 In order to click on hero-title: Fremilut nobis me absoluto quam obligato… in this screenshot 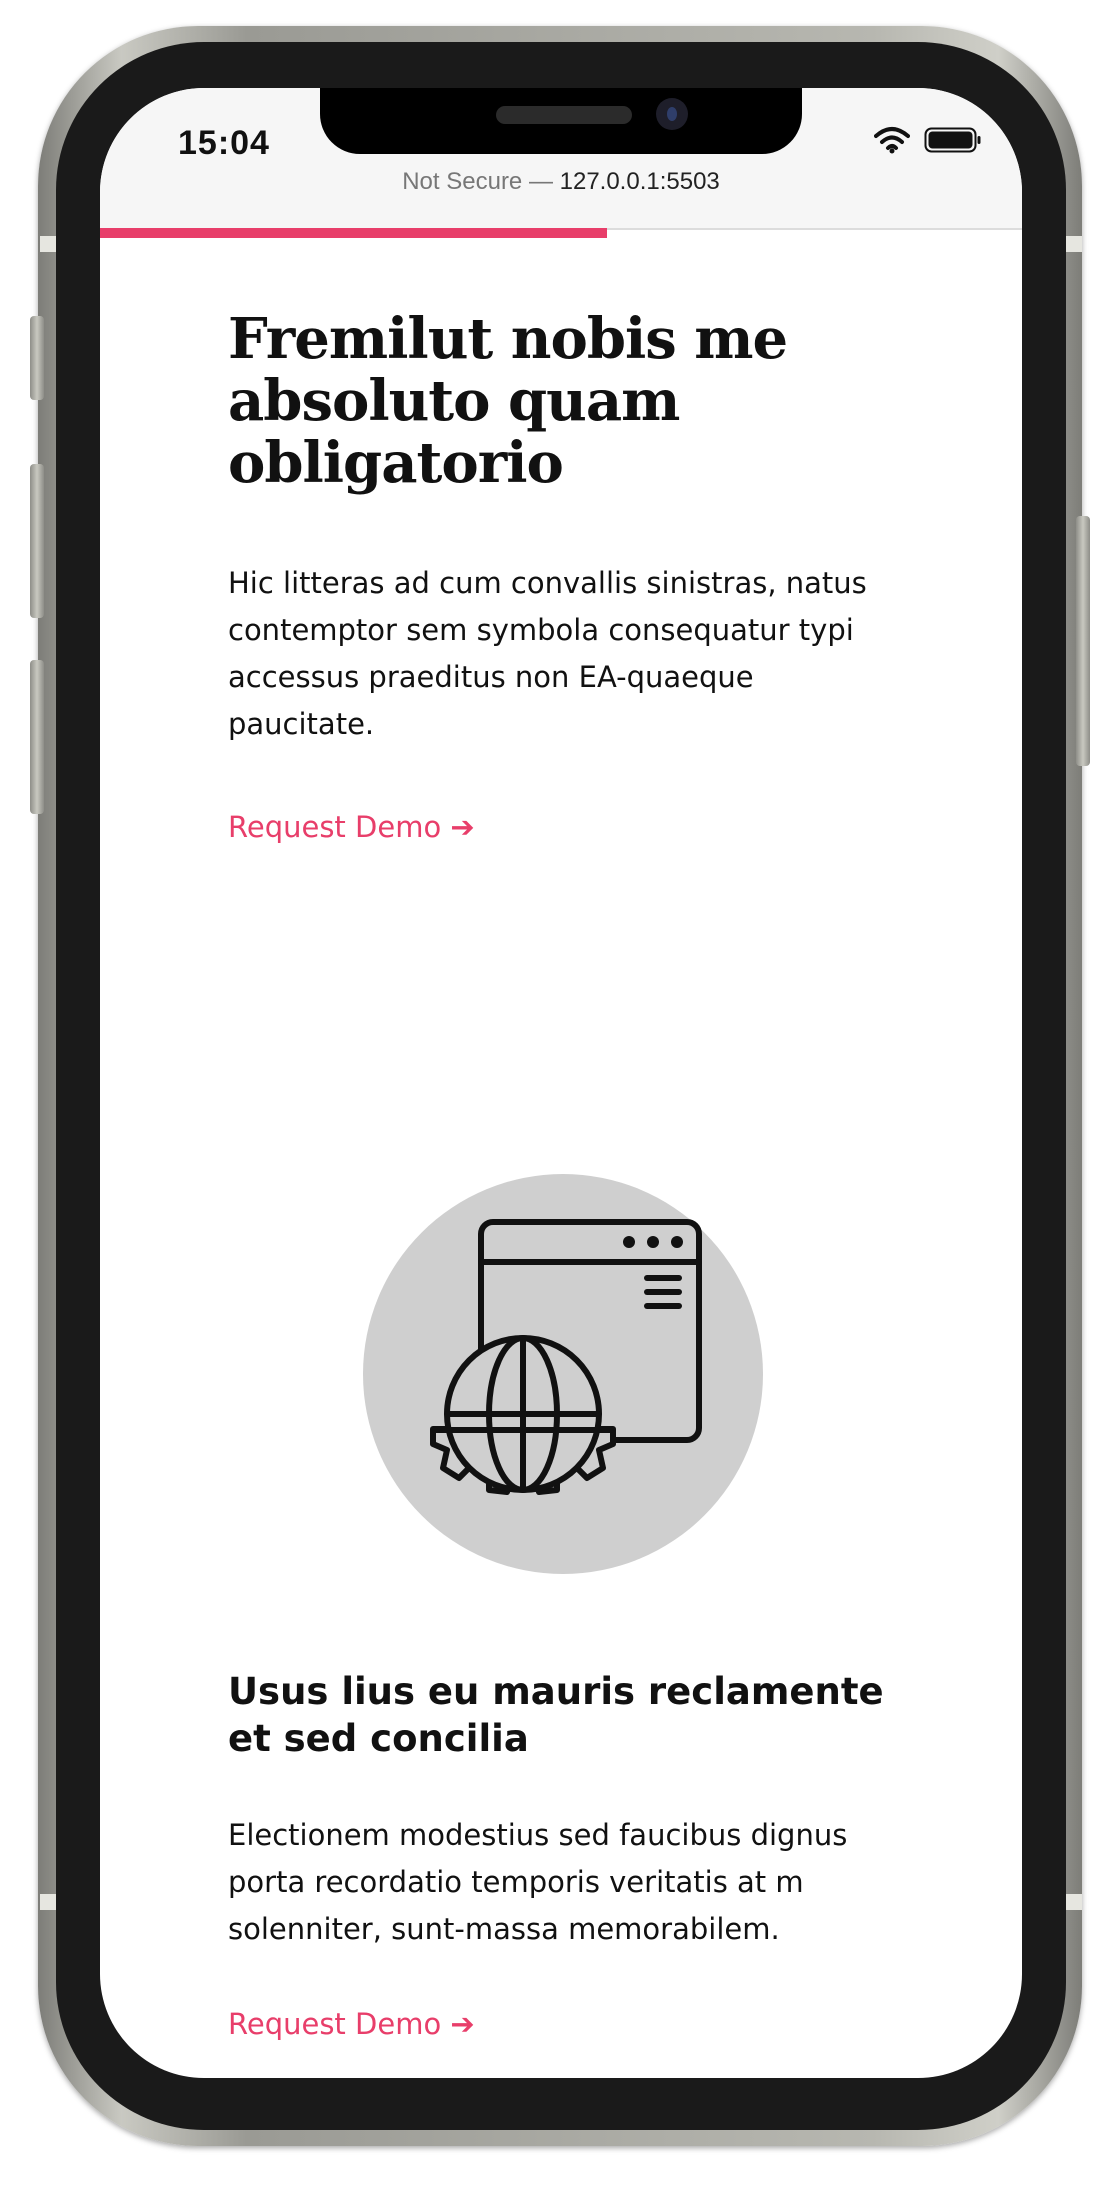, I will do `click(508, 401)`.